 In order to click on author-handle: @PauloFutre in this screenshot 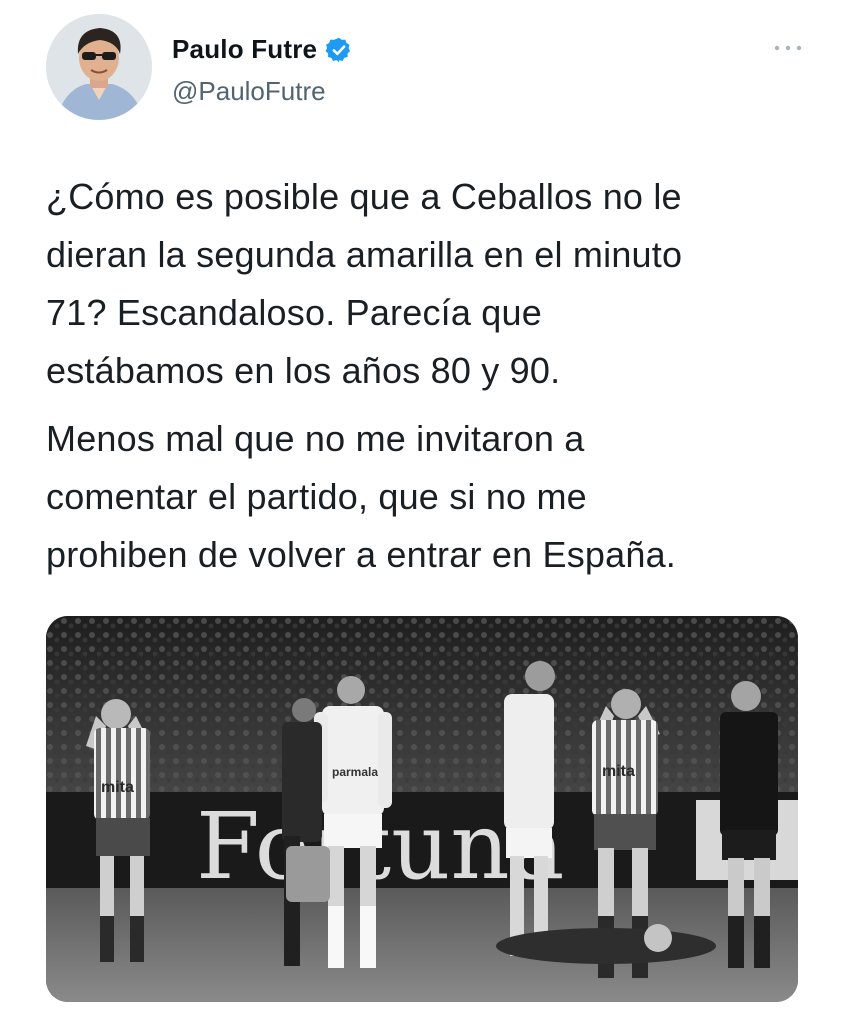, I will do `click(249, 91)`.